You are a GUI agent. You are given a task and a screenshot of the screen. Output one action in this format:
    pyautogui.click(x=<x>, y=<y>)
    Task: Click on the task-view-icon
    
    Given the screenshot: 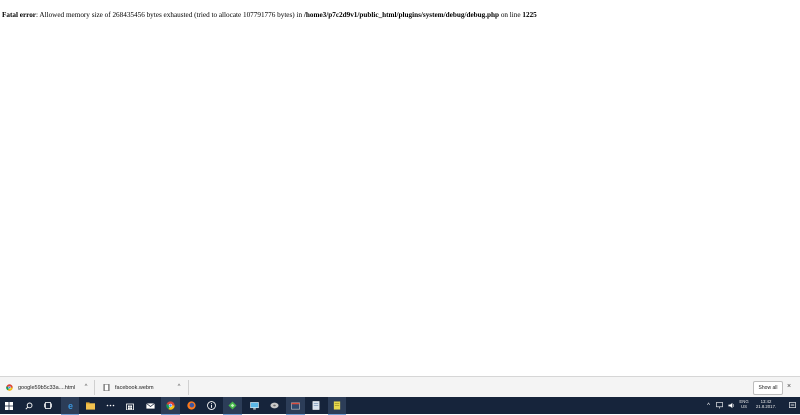 What is the action you would take?
    pyautogui.click(x=47, y=405)
    